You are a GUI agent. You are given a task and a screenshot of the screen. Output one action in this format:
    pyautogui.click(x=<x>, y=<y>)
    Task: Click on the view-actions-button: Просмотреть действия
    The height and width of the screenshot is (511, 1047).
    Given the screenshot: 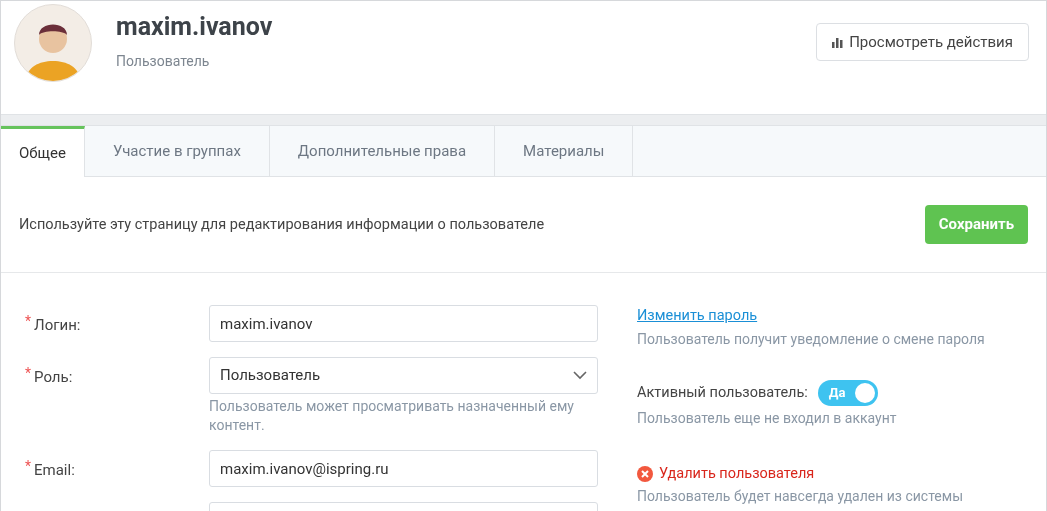 What is the action you would take?
    pyautogui.click(x=922, y=42)
    